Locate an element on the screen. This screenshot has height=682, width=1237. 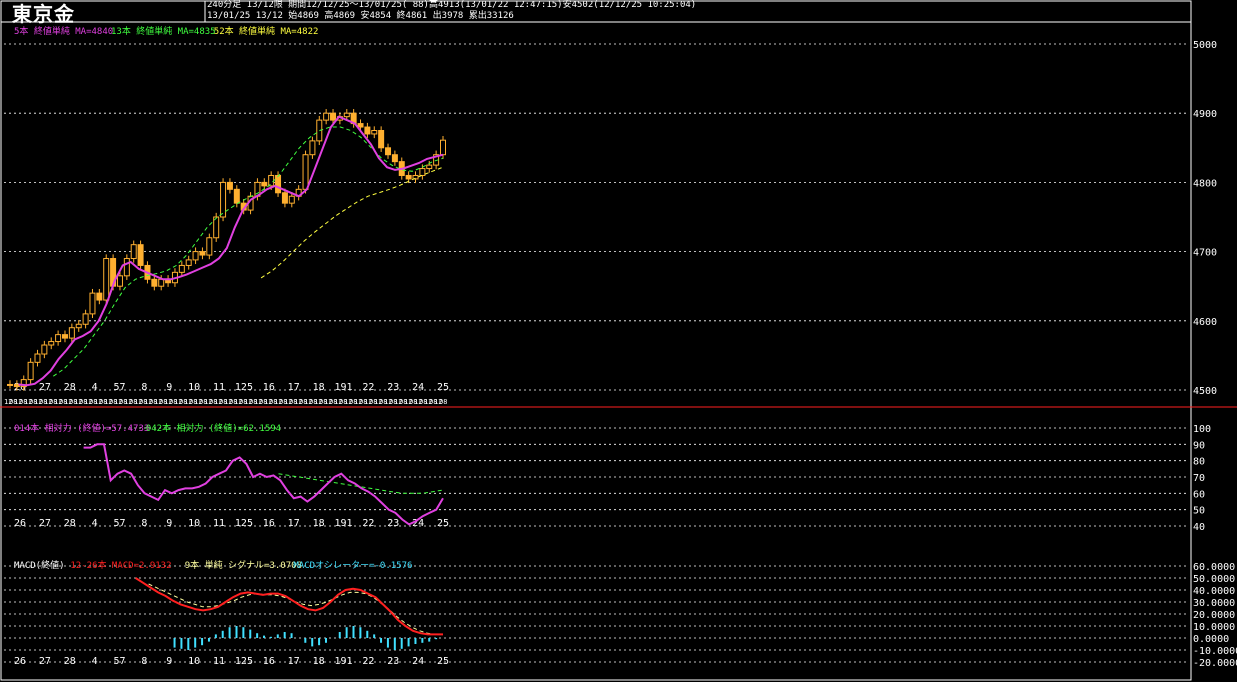
axis-tick-label: 40 is located at coordinates (1199, 527).